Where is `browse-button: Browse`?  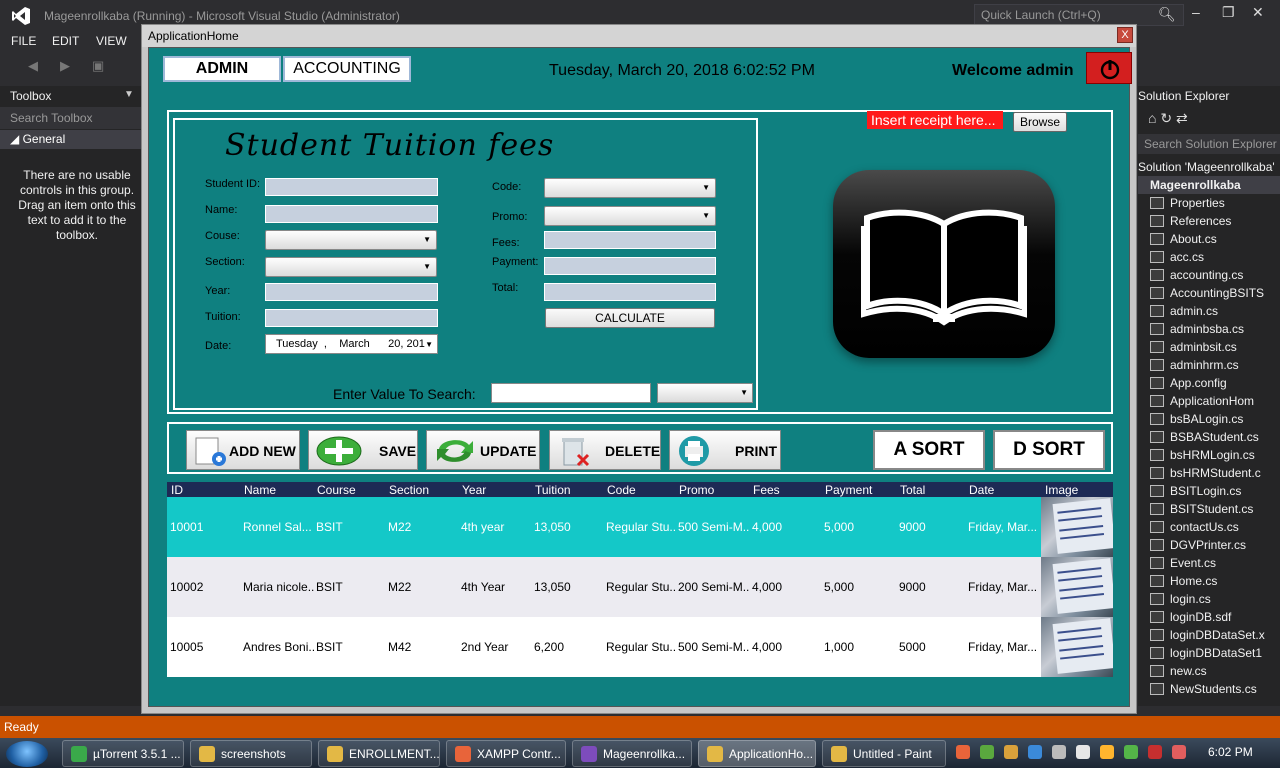
browse-button: Browse is located at coordinates (1040, 122).